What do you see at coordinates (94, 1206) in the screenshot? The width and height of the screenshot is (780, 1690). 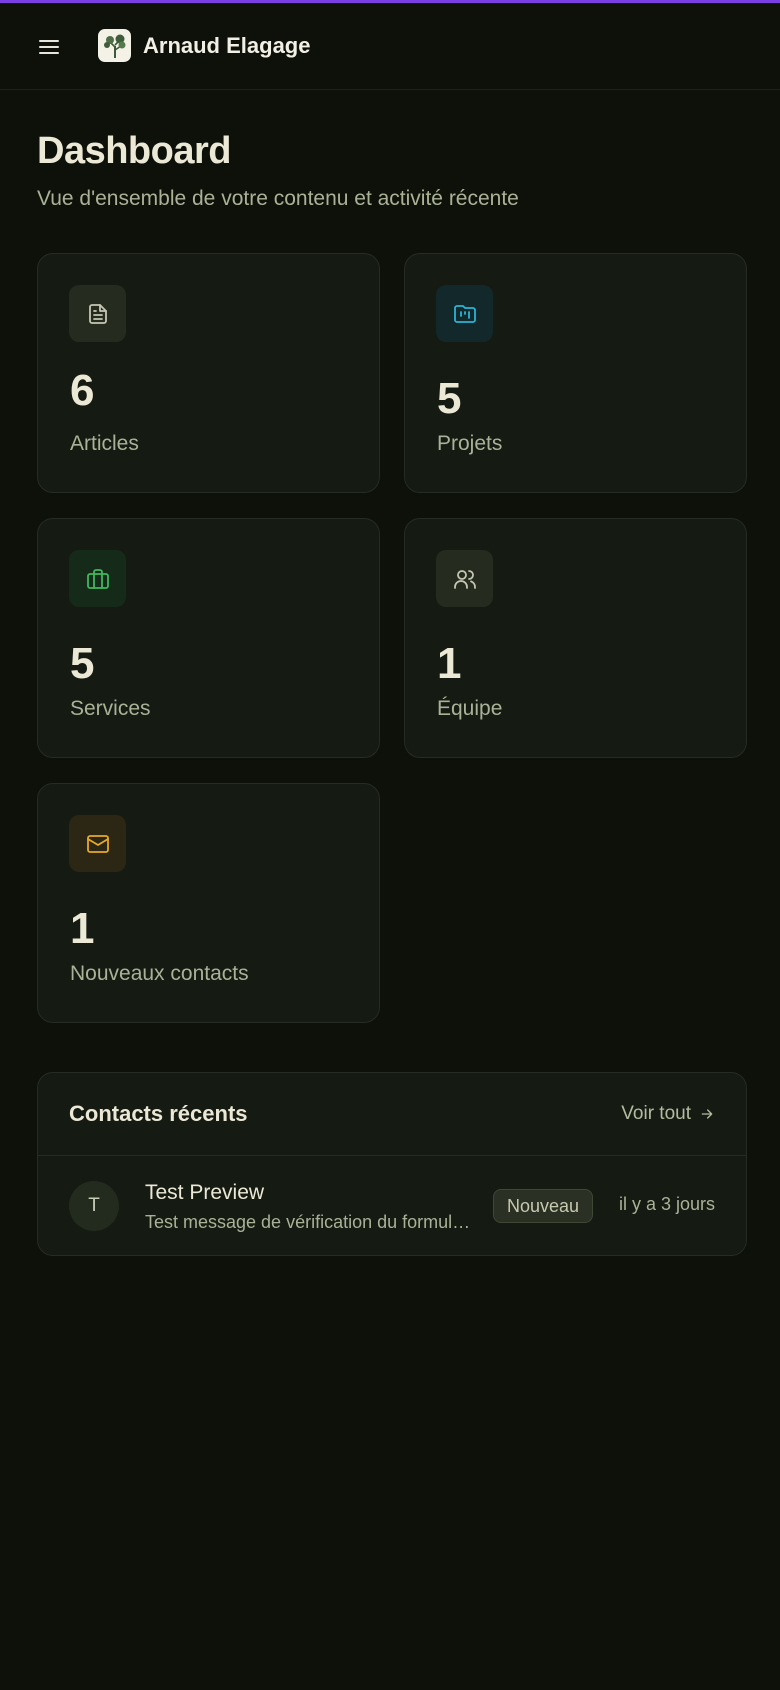 I see `avatar: T` at bounding box center [94, 1206].